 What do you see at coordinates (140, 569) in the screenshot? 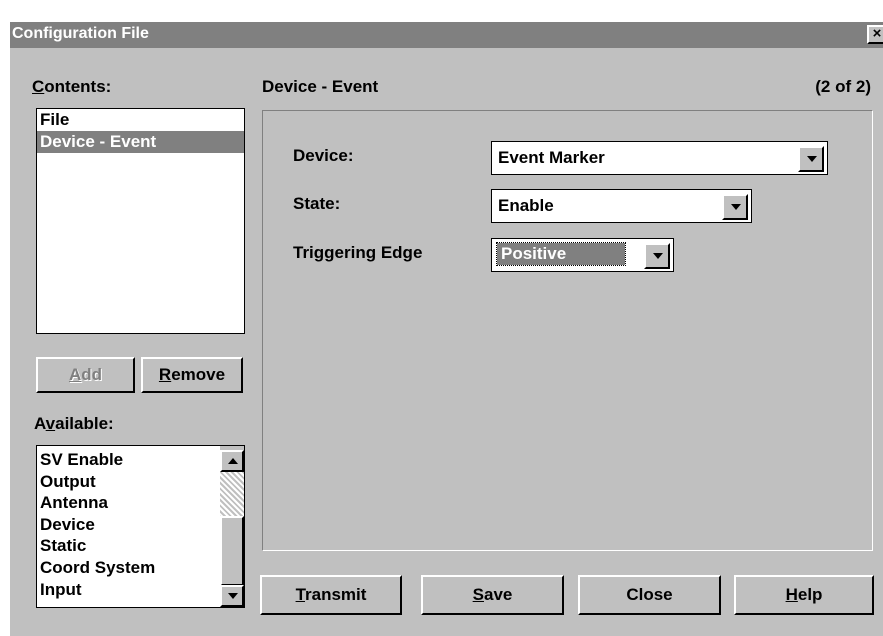
I see `available-item-coord-system: Coord System` at bounding box center [140, 569].